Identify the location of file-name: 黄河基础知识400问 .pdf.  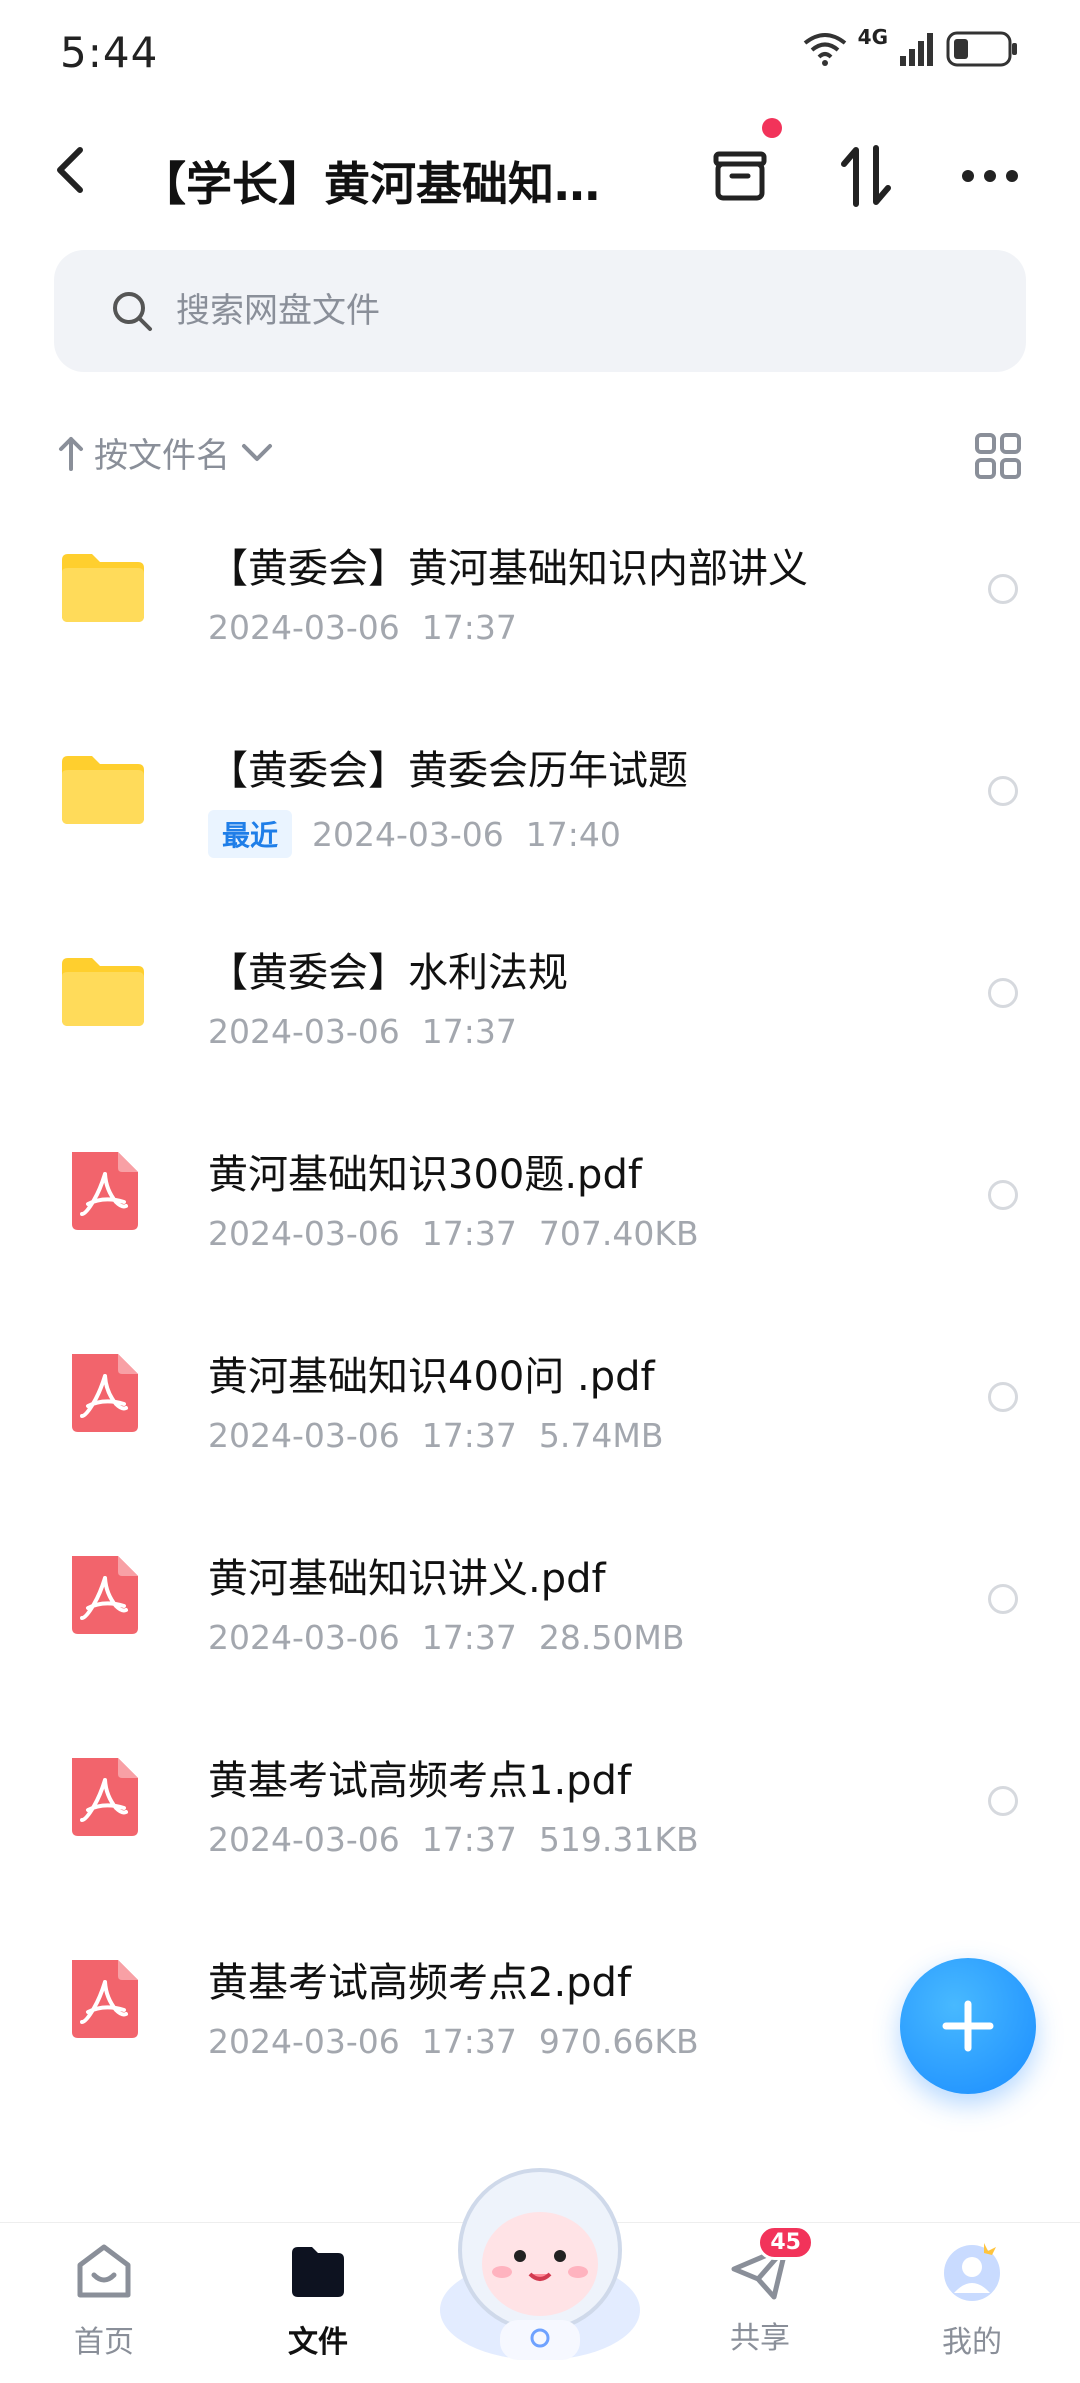
(431, 1377).